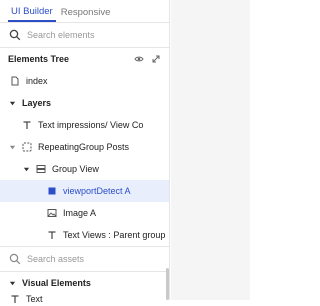 The width and height of the screenshot is (320, 306). Describe the element at coordinates (37, 81) in the screenshot. I see `tree-label-index: index` at that location.